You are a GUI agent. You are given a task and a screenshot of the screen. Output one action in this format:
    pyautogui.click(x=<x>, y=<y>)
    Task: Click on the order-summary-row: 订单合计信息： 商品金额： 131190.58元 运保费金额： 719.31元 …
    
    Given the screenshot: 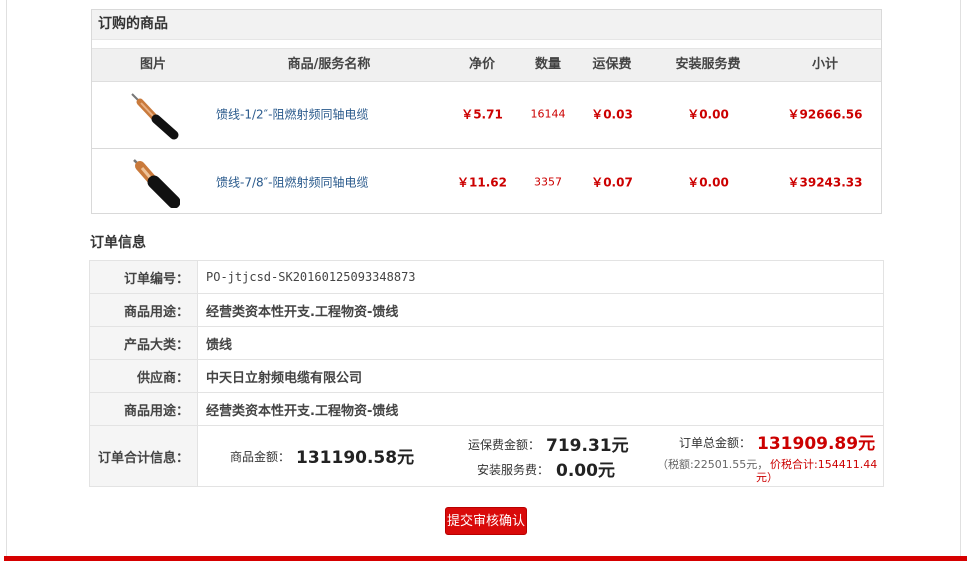 What is the action you would take?
    pyautogui.click(x=486, y=456)
    